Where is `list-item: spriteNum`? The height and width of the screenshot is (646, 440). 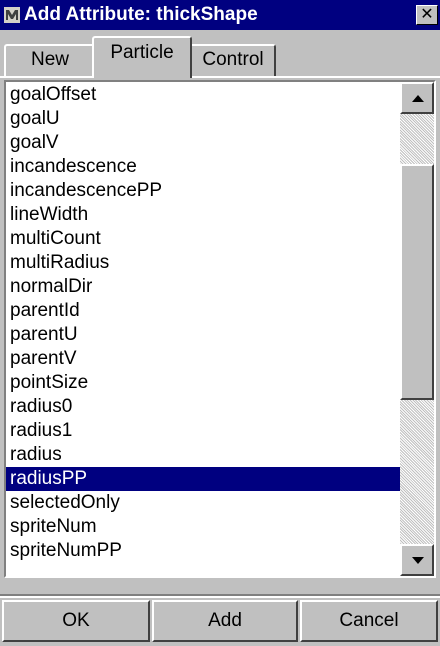 list-item: spriteNum is located at coordinates (203, 527).